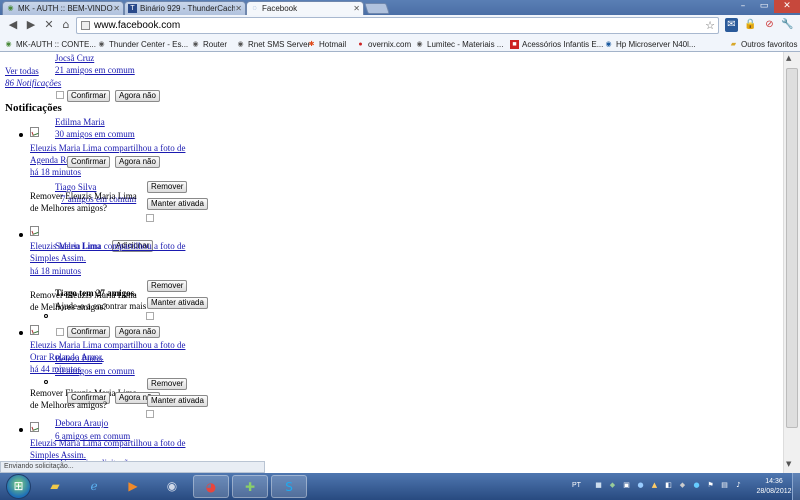 The width and height of the screenshot is (800, 500). Describe the element at coordinates (377, 8) in the screenshot. I see `new-tab-button` at that location.